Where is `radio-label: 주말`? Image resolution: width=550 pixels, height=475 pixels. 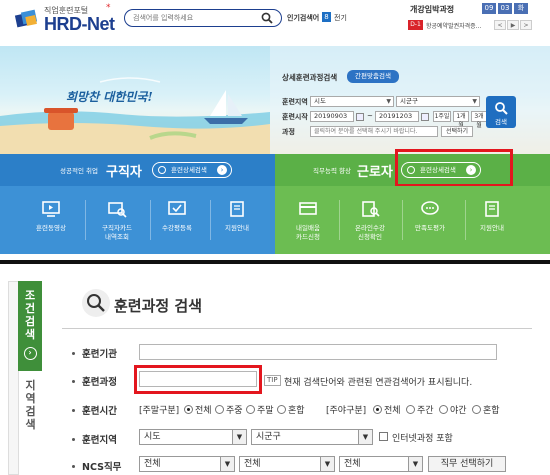
radio-label: 주말 is located at coordinates (265, 411).